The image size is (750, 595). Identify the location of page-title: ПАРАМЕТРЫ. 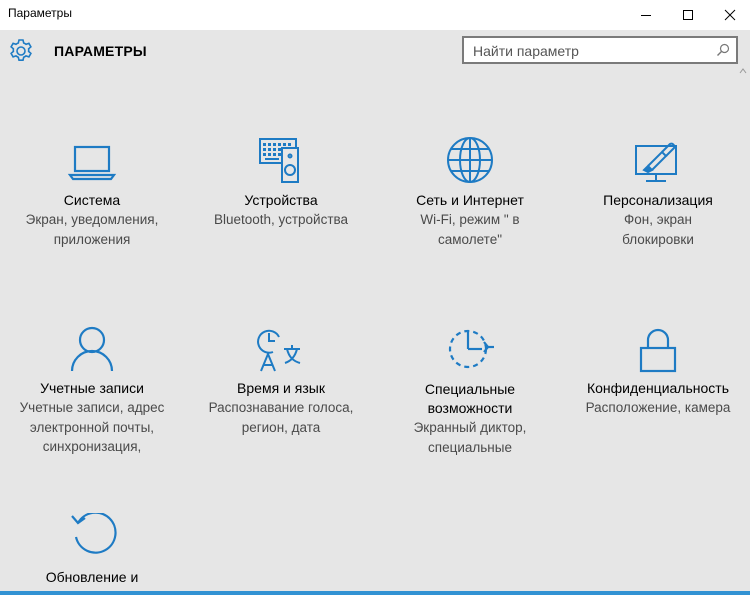
(100, 51).